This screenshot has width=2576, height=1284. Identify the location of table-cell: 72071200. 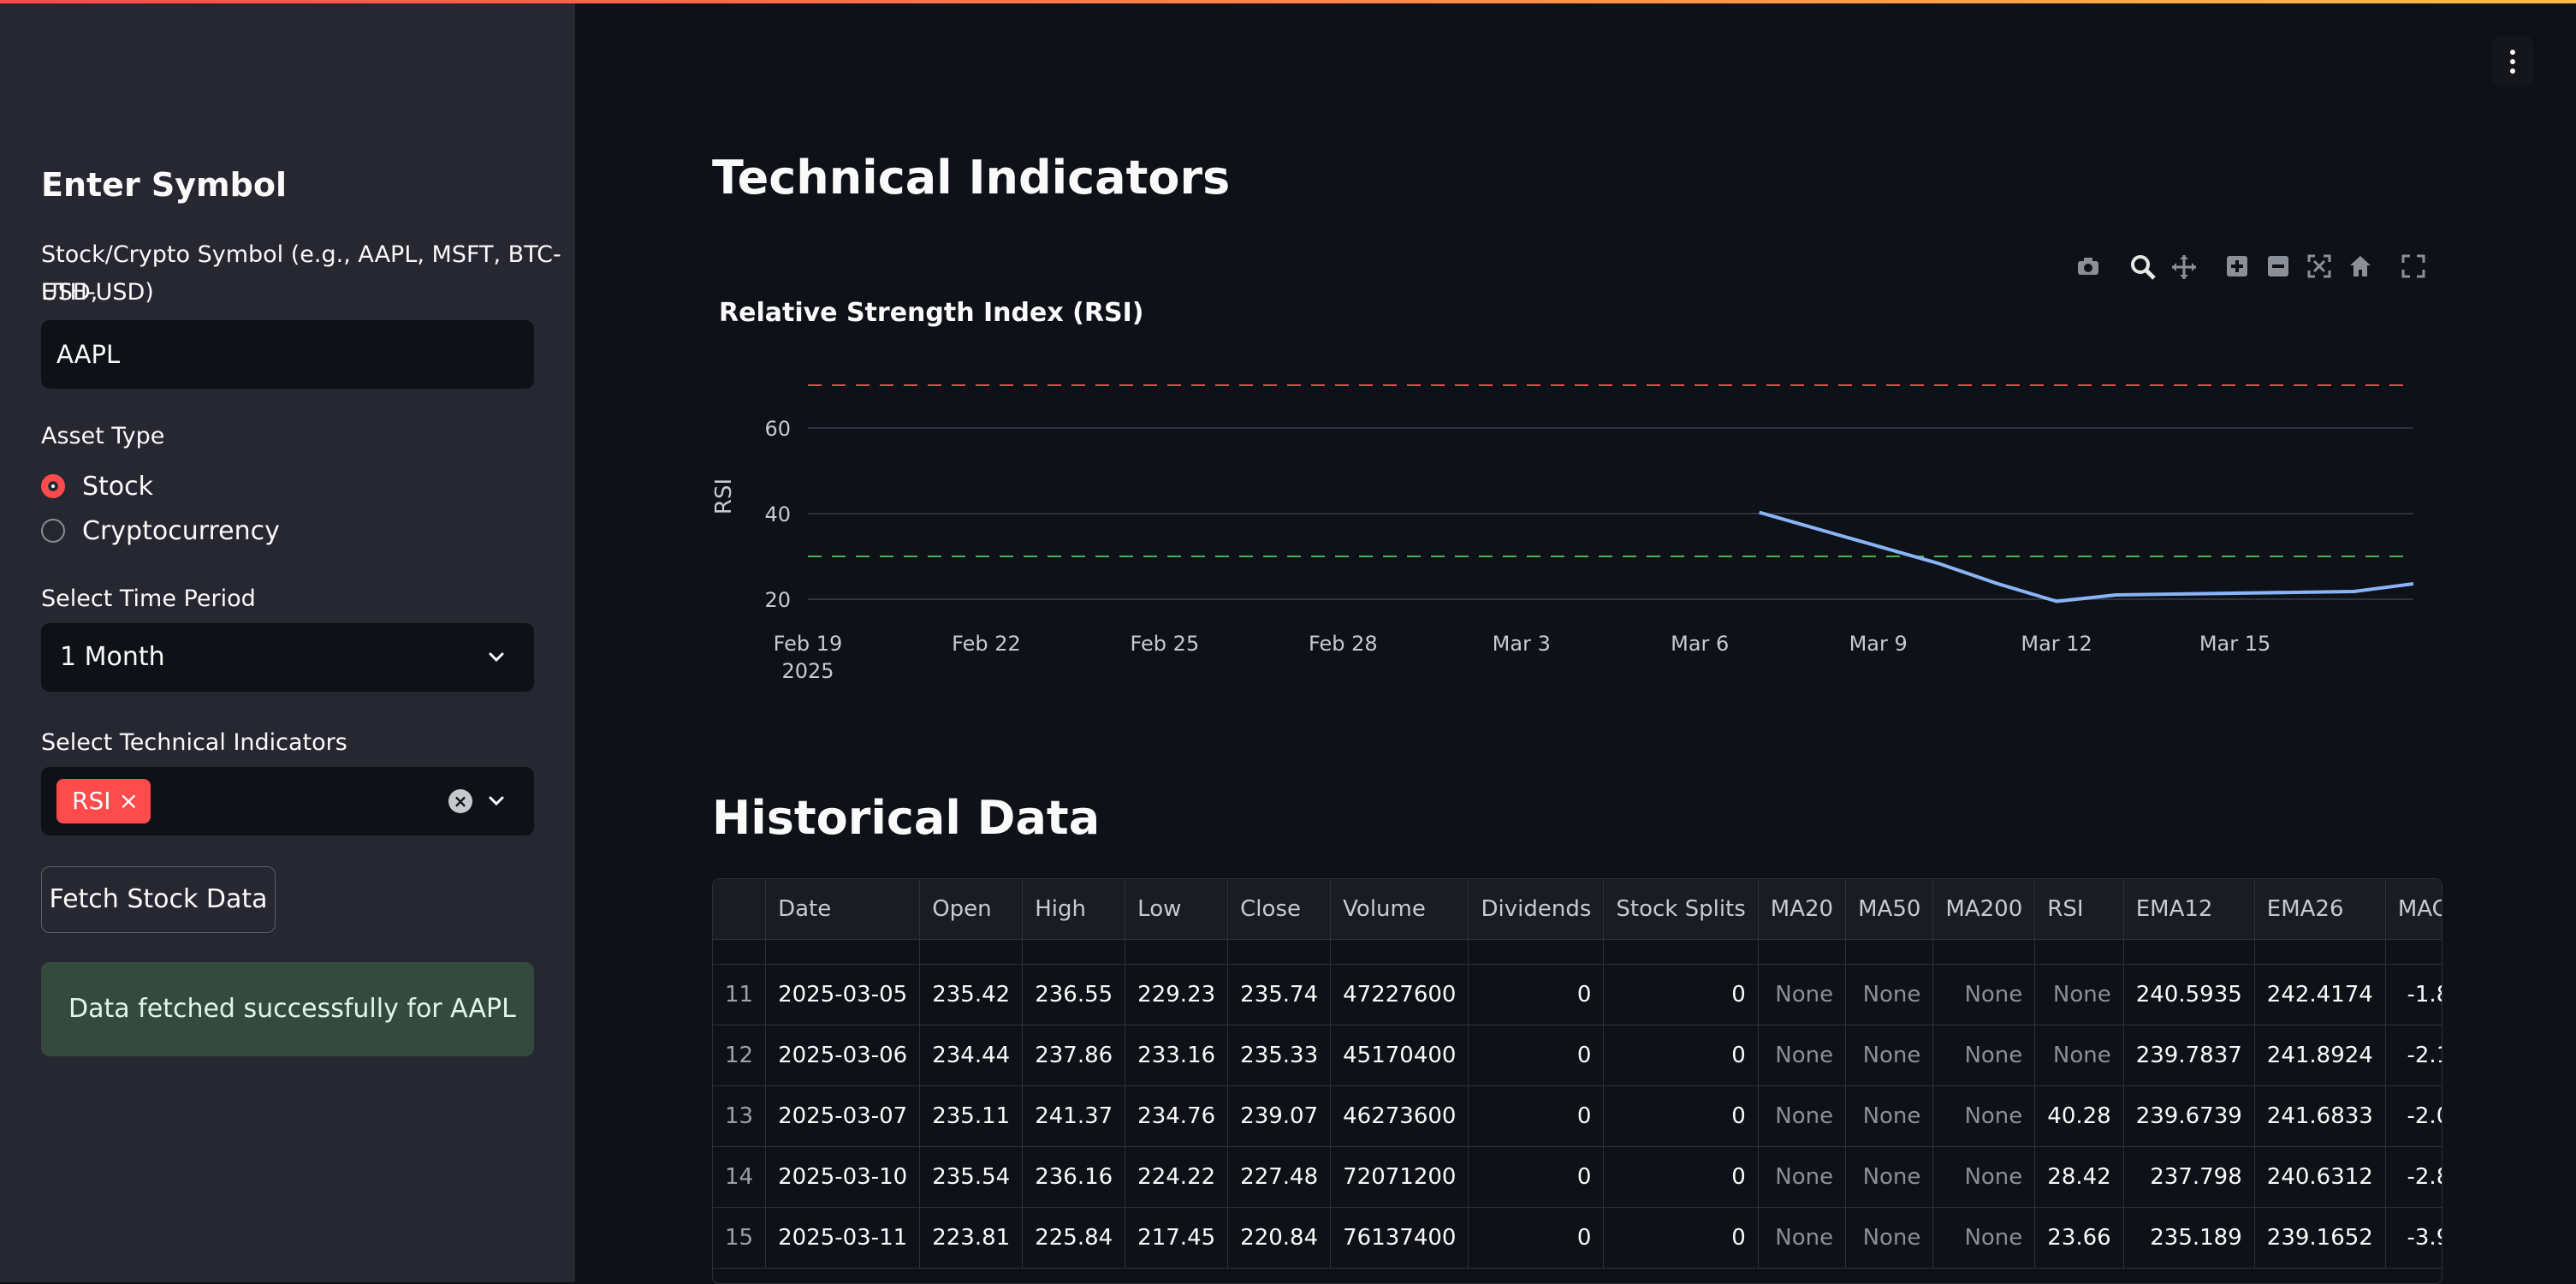
(1400, 1177).